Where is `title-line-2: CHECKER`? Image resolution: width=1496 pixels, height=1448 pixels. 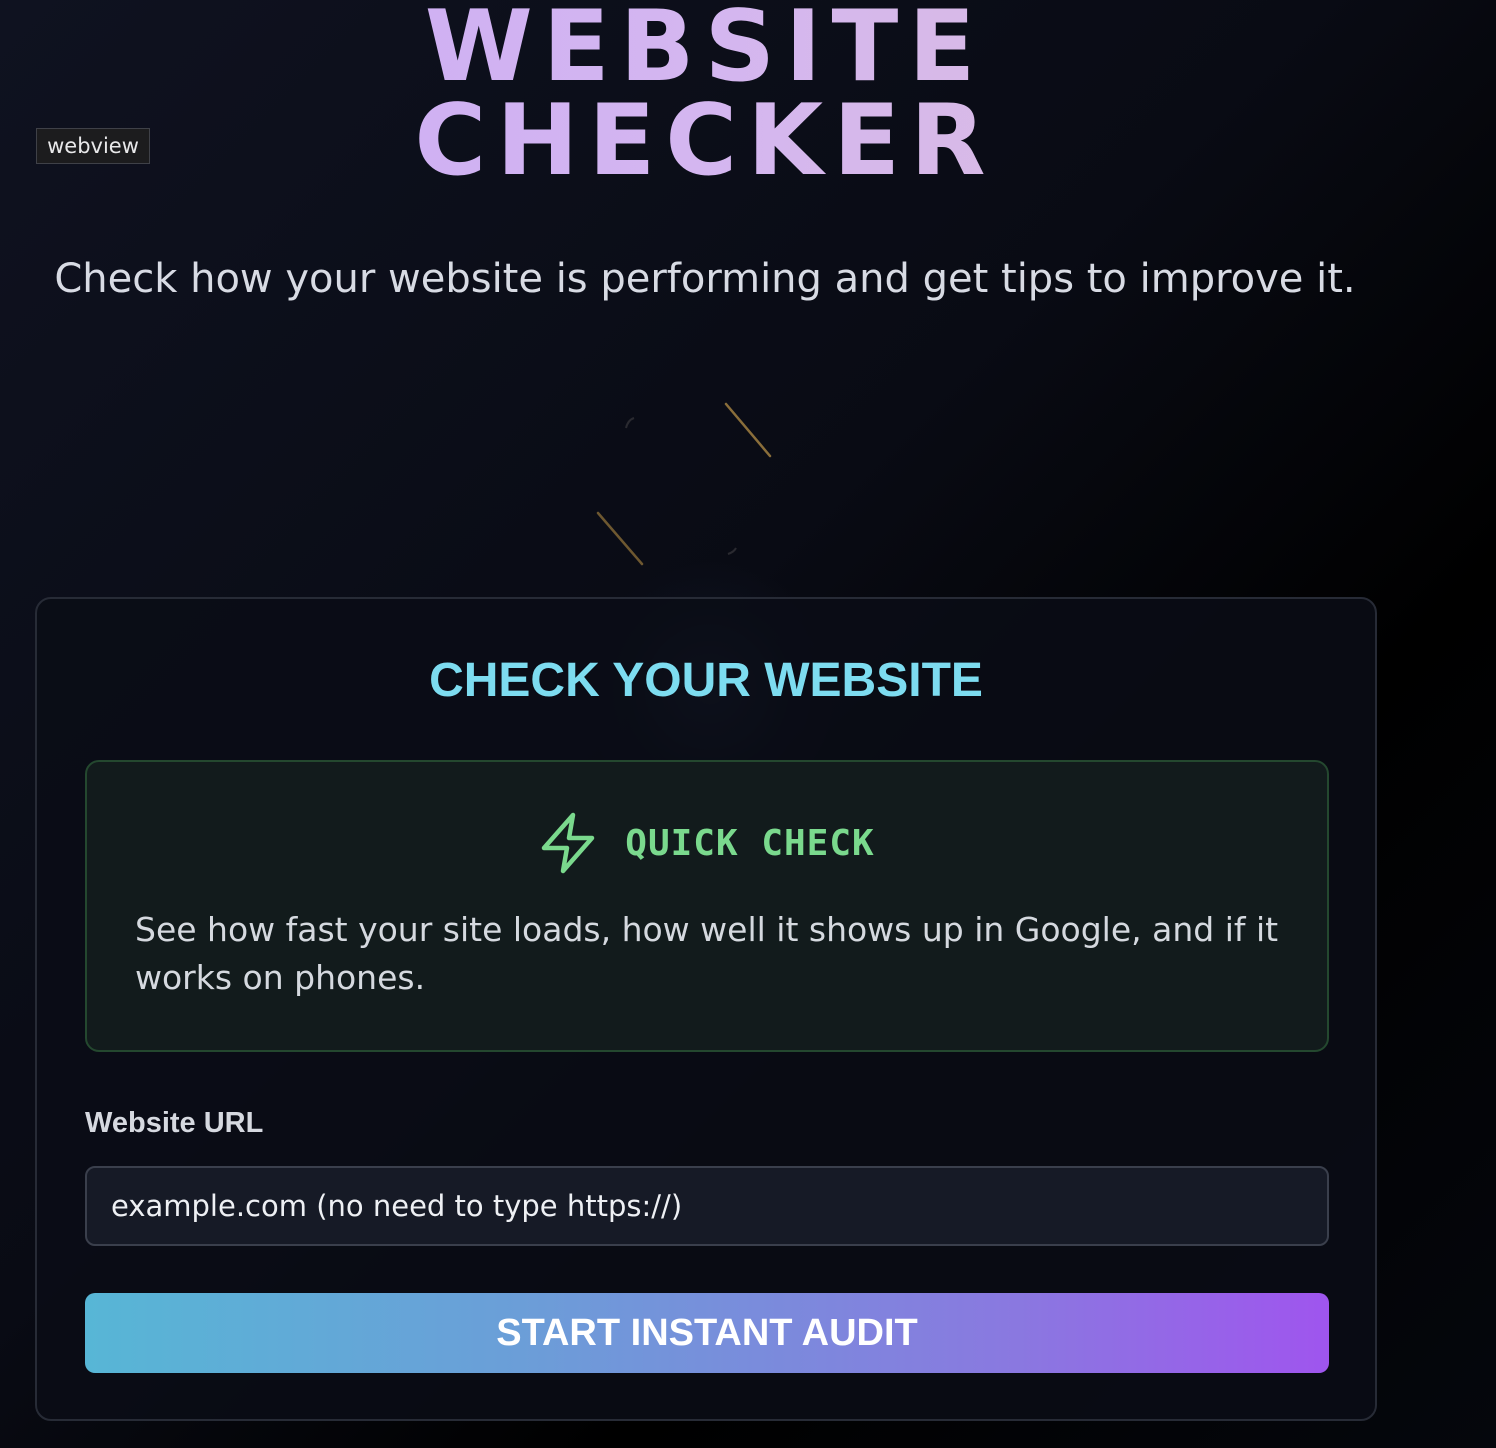
title-line-2: CHECKER is located at coordinates (705, 141).